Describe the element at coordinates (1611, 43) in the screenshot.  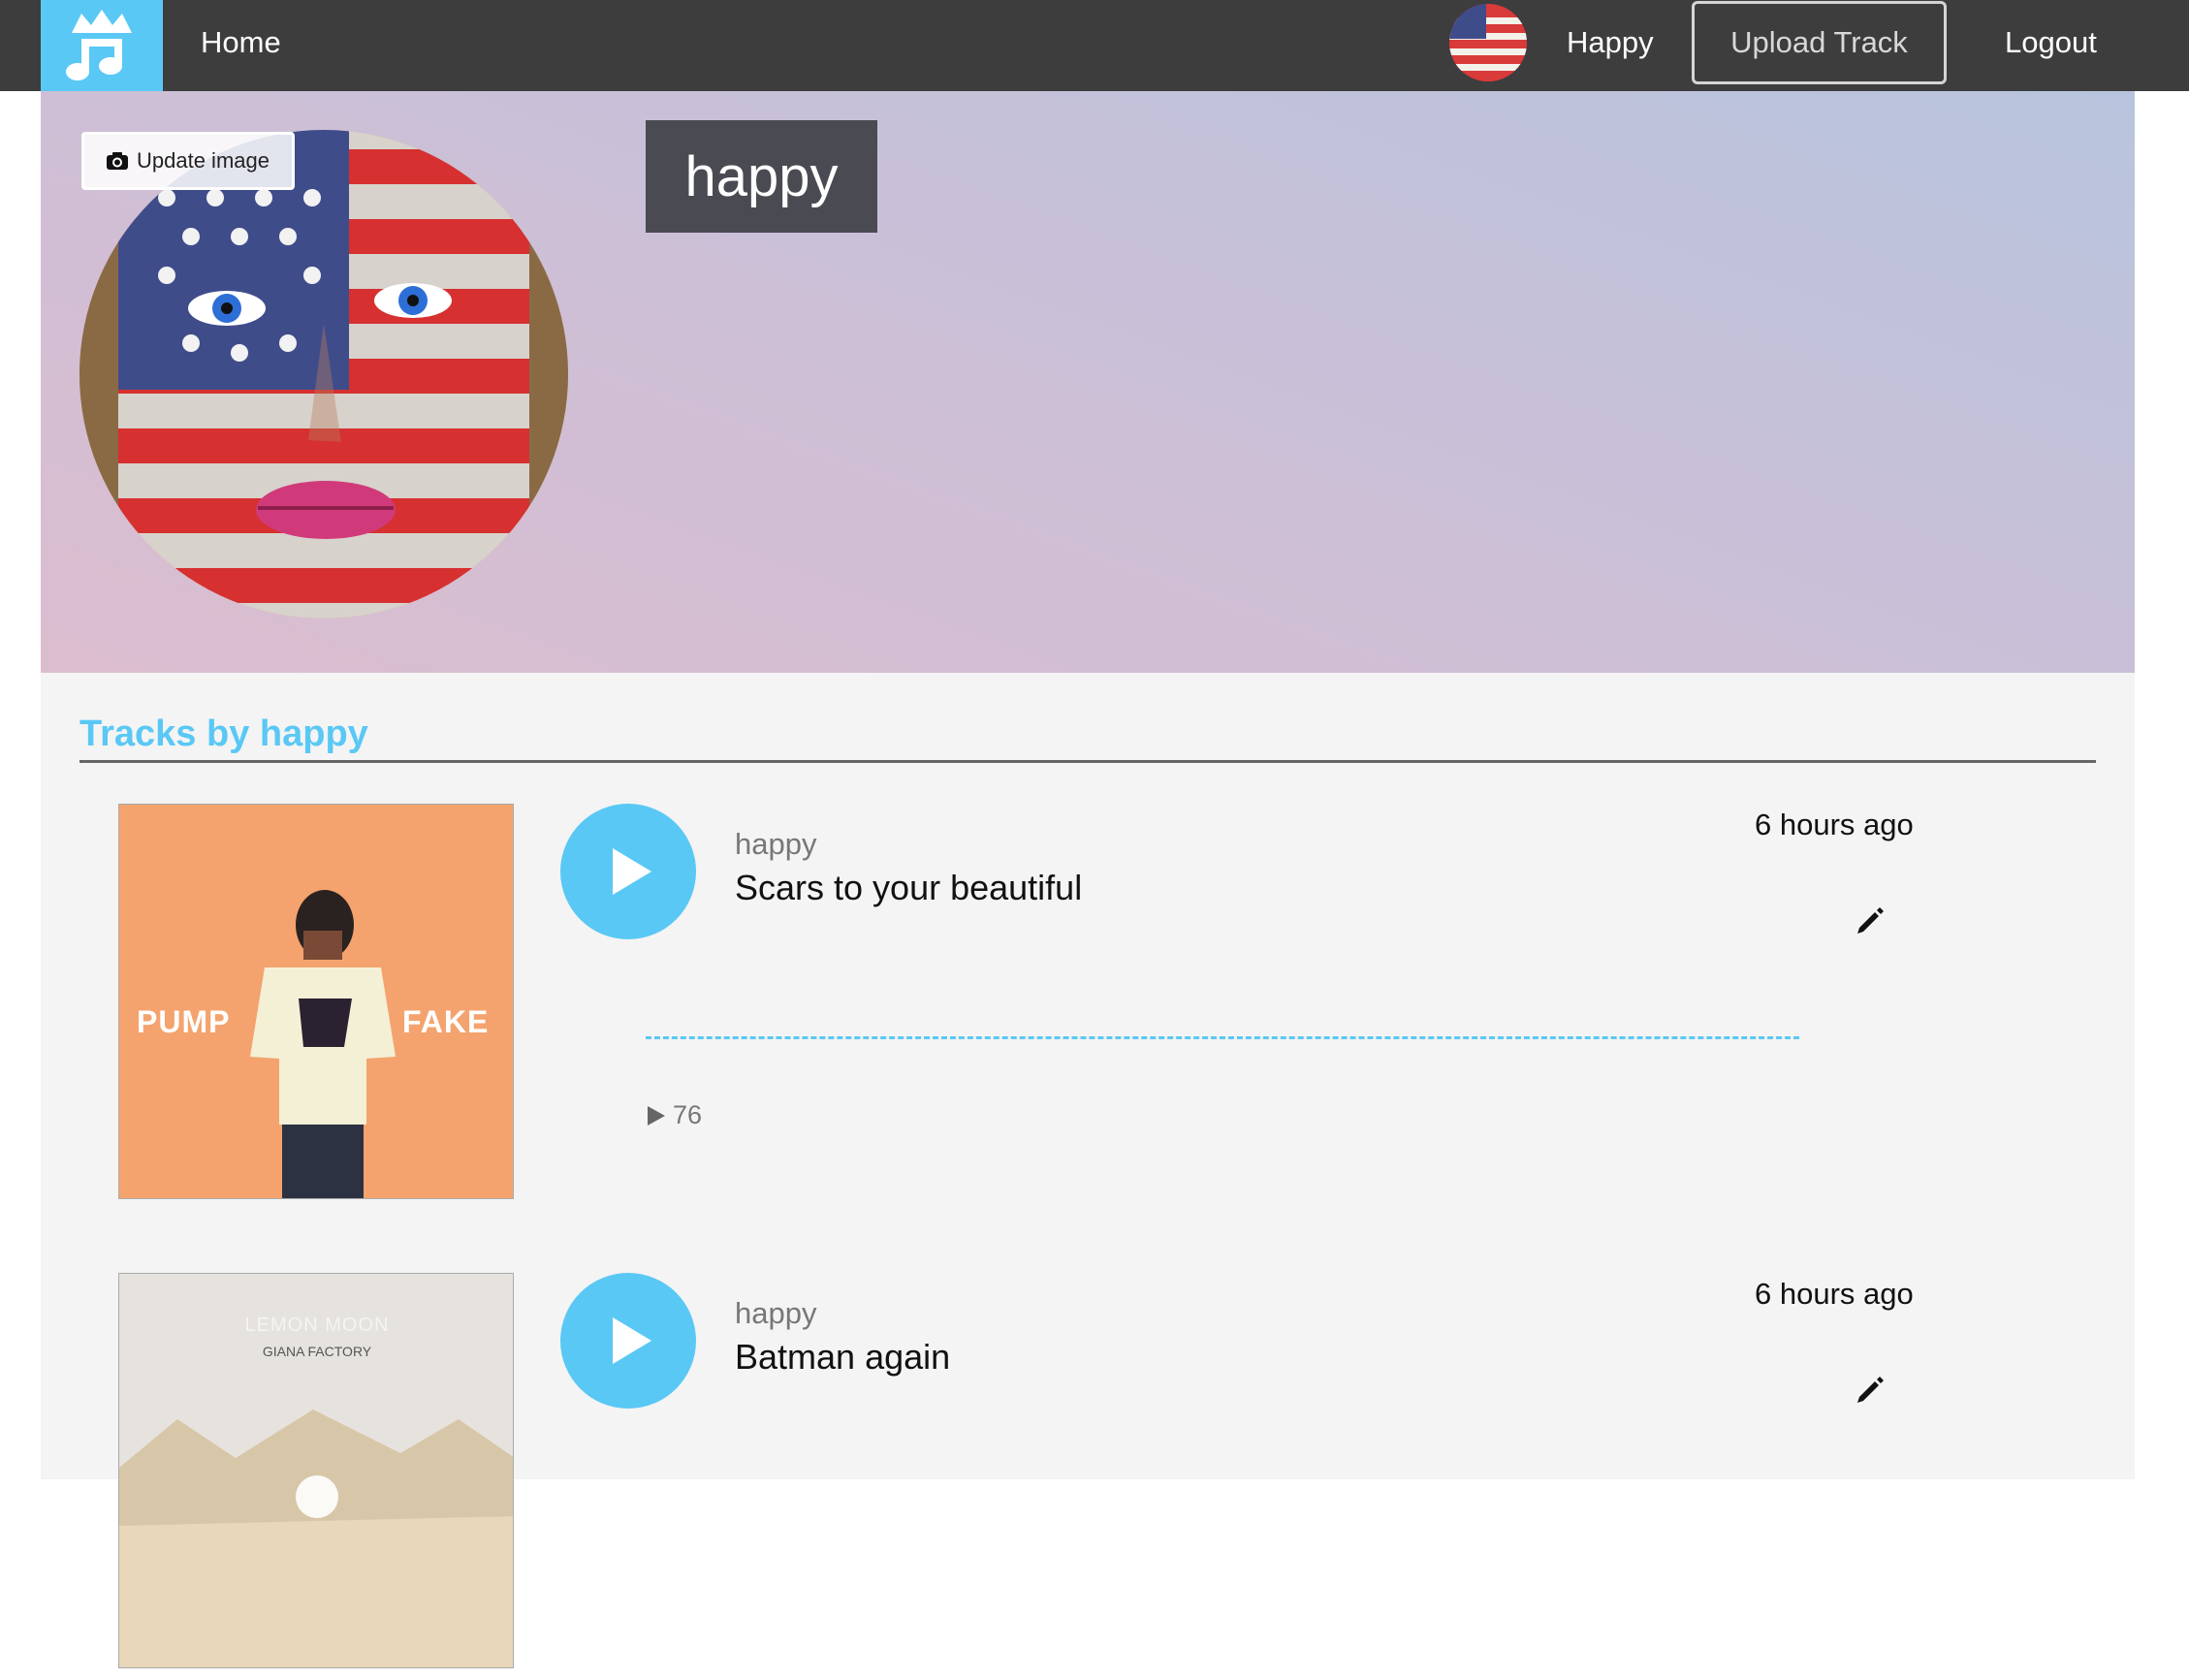
I see `nav-user-name: Happy` at that location.